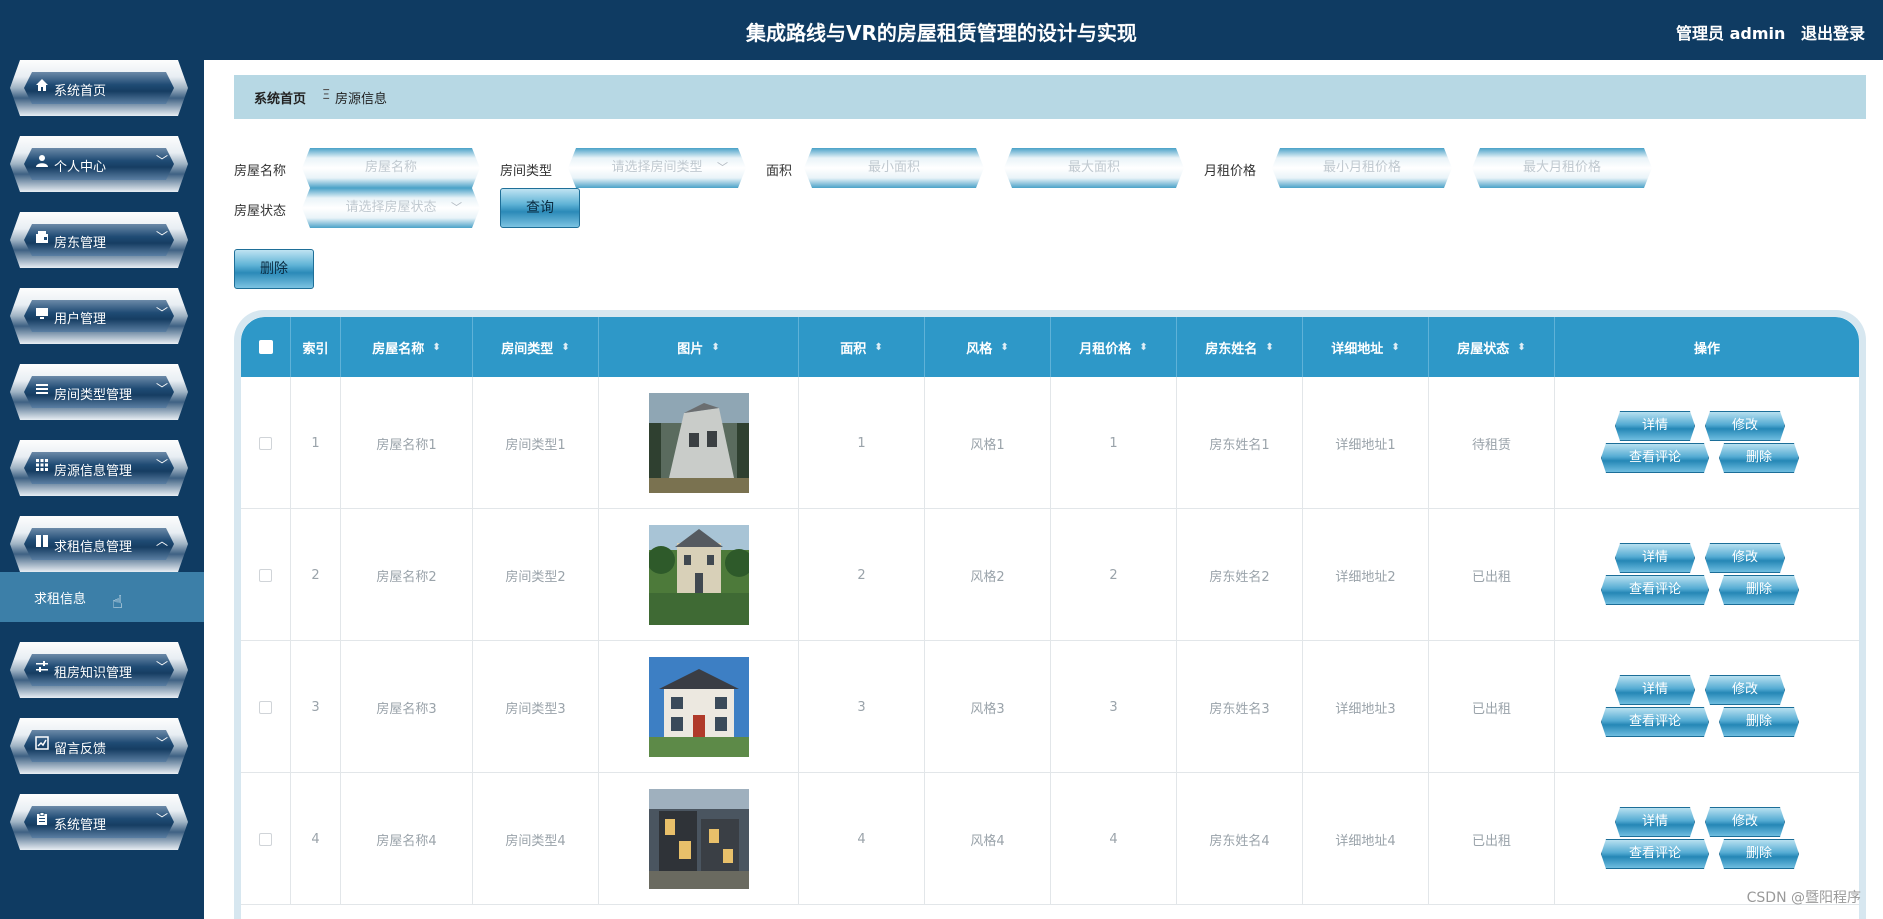  I want to click on col-style: 风格 ⬍, so click(988, 347).